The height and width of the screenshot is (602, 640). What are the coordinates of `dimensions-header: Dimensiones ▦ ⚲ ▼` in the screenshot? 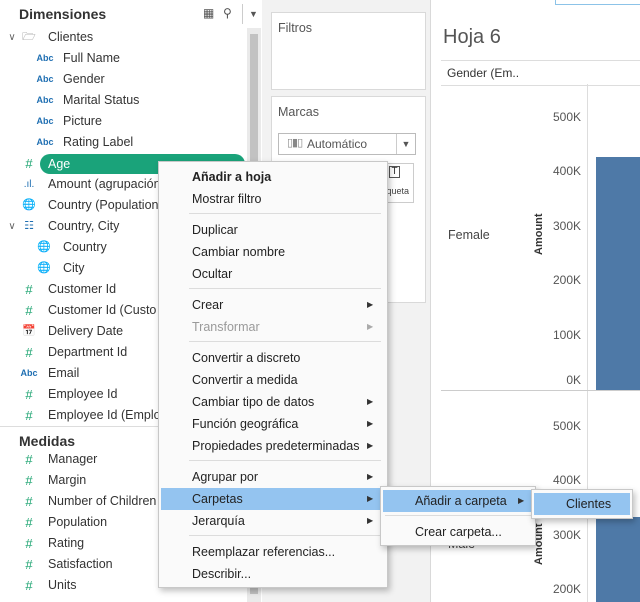 It's located at (131, 14).